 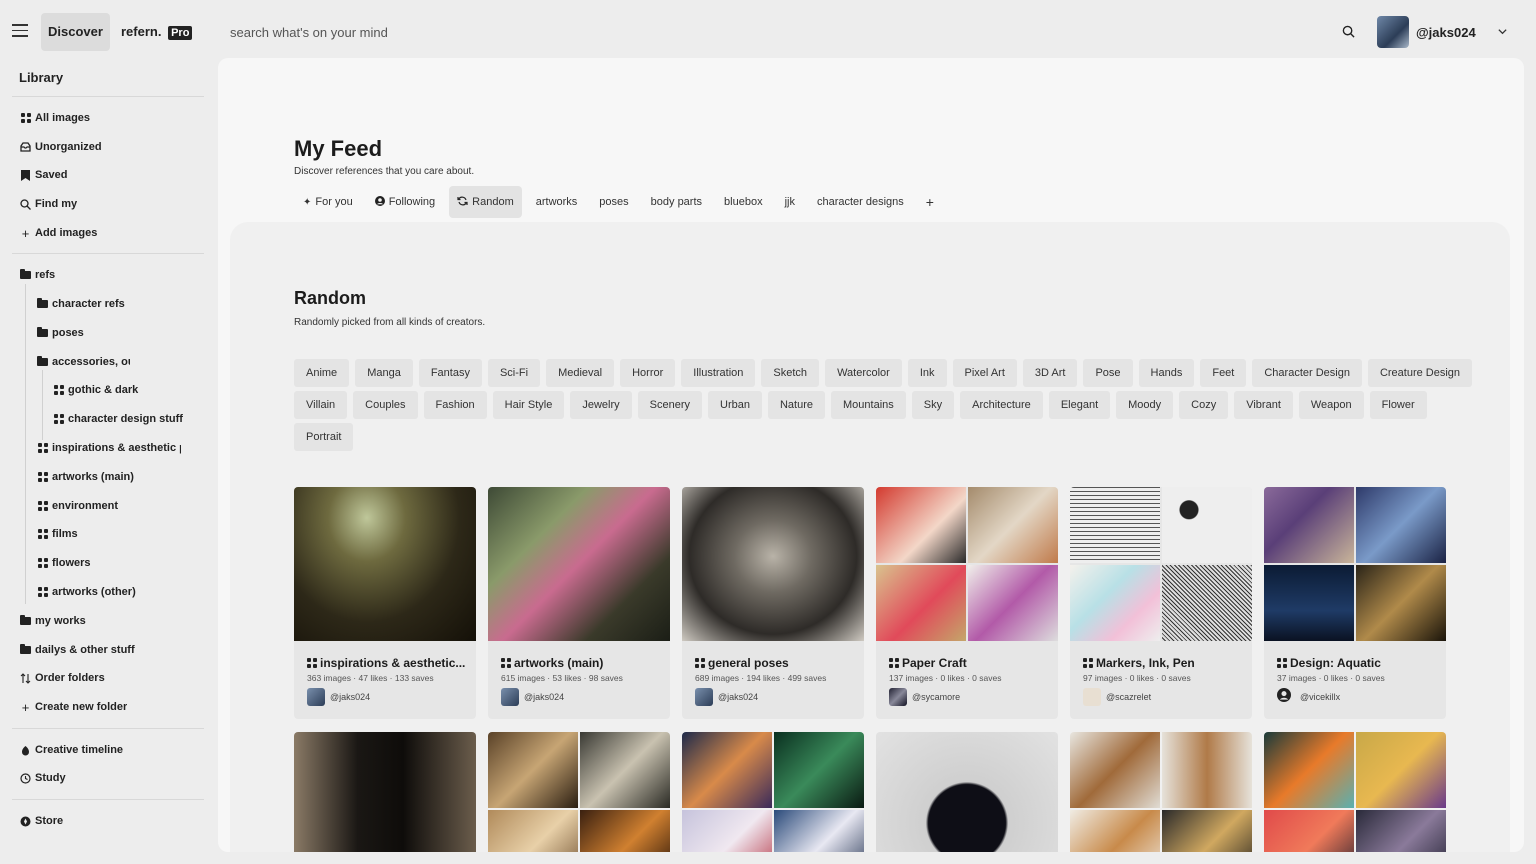 I want to click on tag-chip: Elegant, so click(x=1079, y=405).